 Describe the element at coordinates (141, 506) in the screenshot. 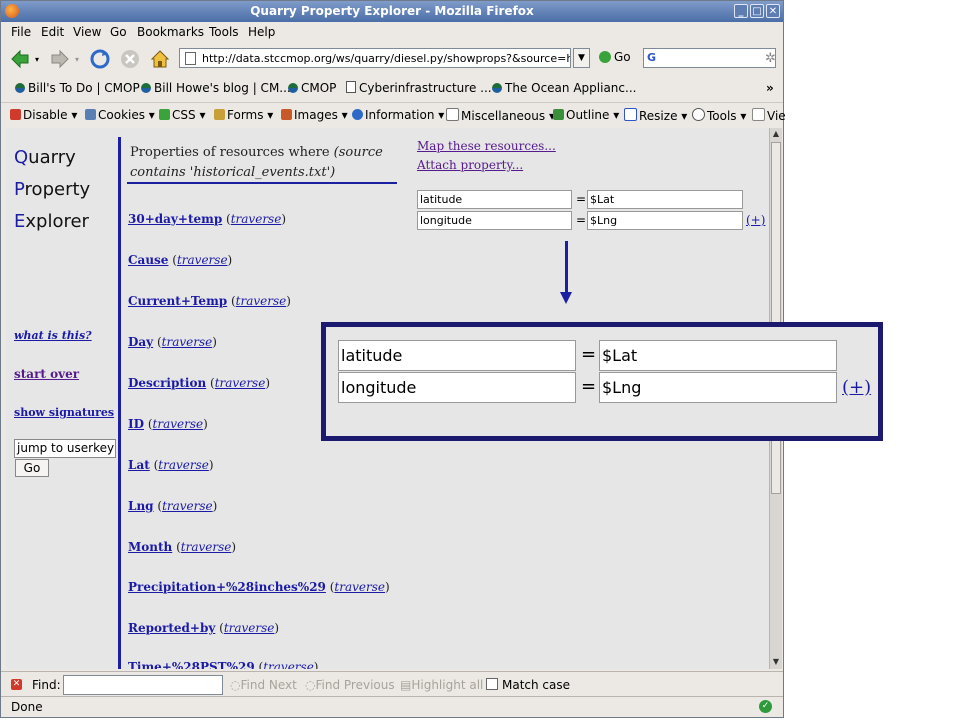

I see `property-link: Lng` at that location.